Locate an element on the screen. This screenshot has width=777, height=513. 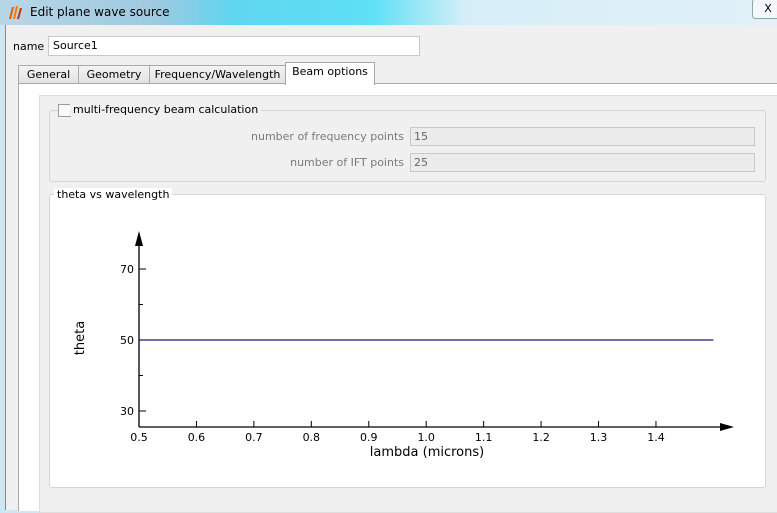
x-tick-label: 0.6 is located at coordinates (197, 437).